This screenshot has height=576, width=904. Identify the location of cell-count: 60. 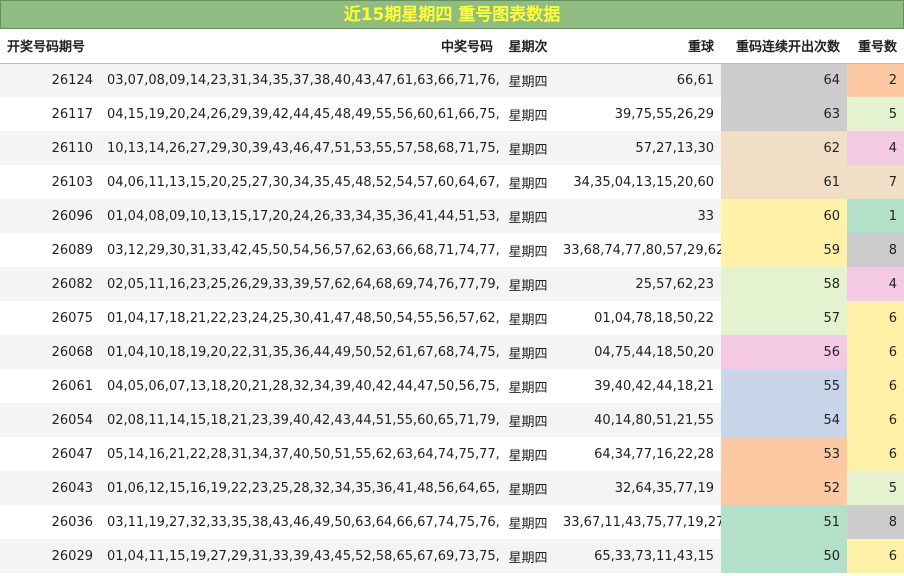
(784, 216).